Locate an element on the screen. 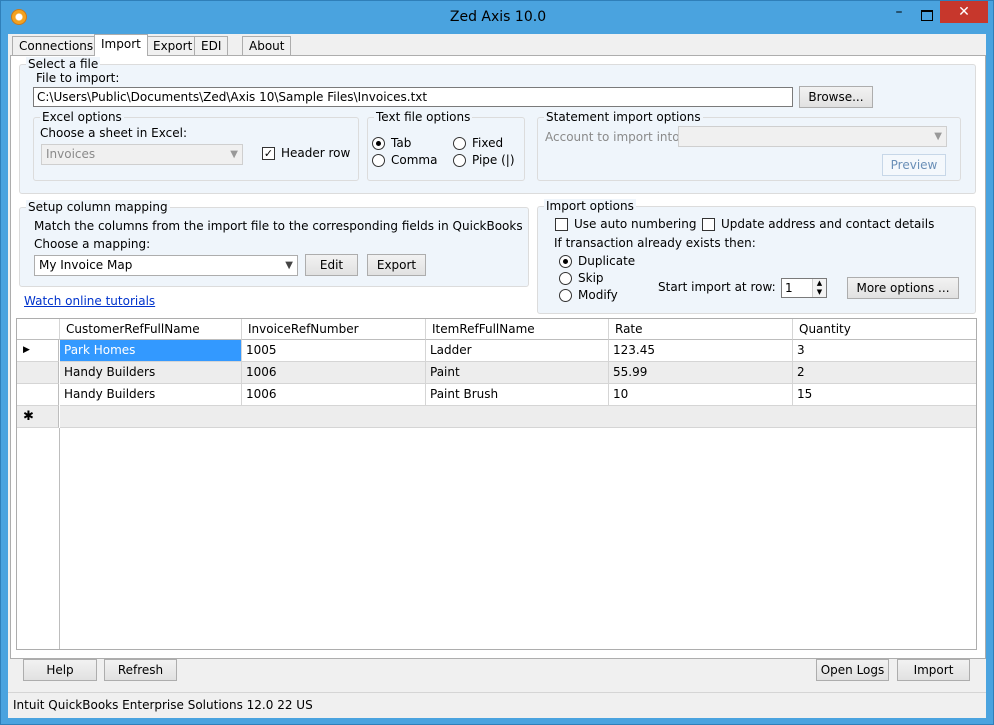  export-mapping-button: Export is located at coordinates (396, 265).